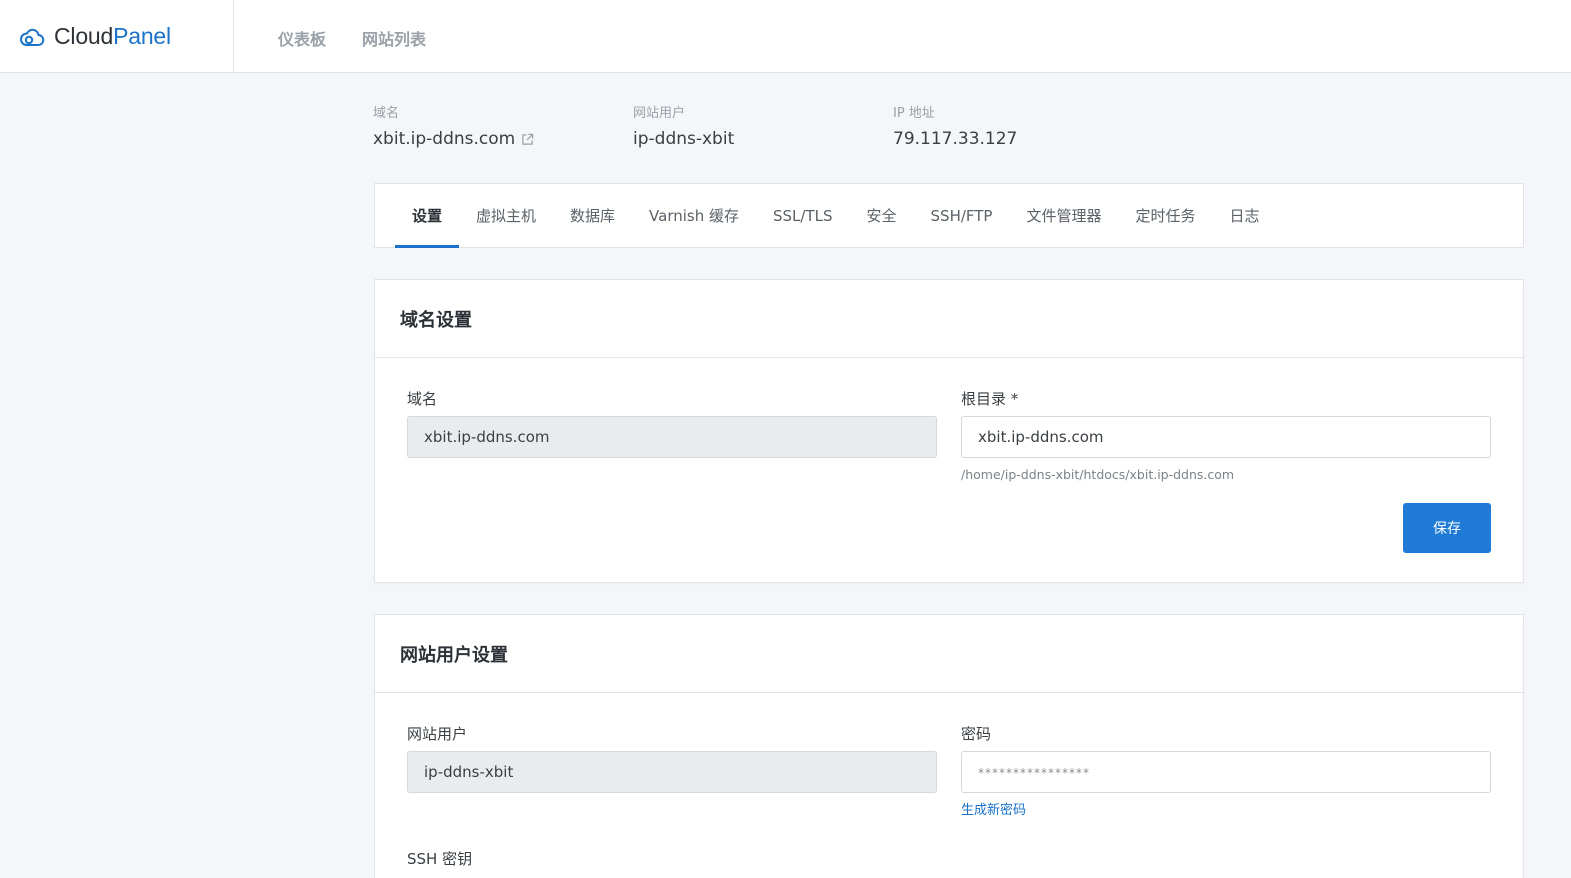 Image resolution: width=1571 pixels, height=878 pixels. Describe the element at coordinates (437, 734) in the screenshot. I see `site-user-label: 网站用户` at that location.